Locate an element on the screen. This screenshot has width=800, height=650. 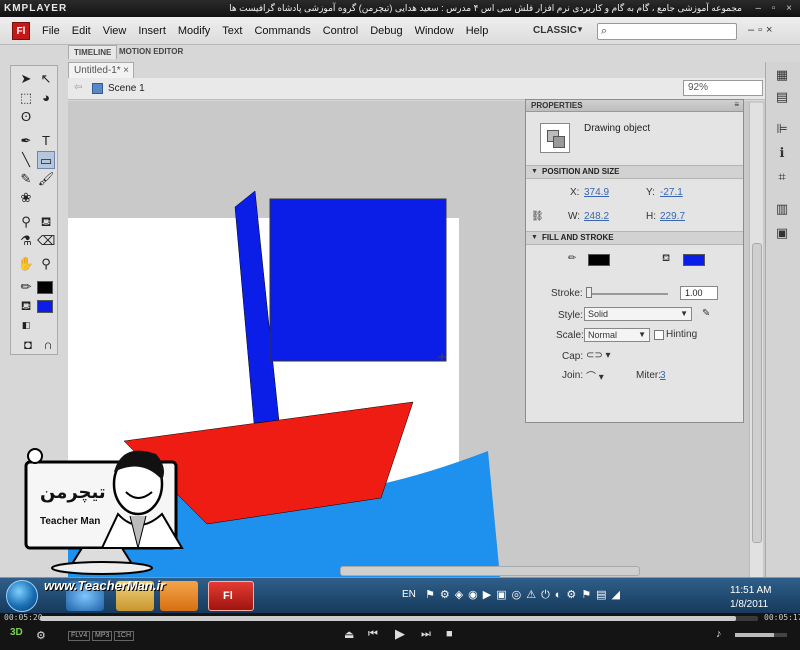
h-value: 229.7 is located at coordinates (672, 216).